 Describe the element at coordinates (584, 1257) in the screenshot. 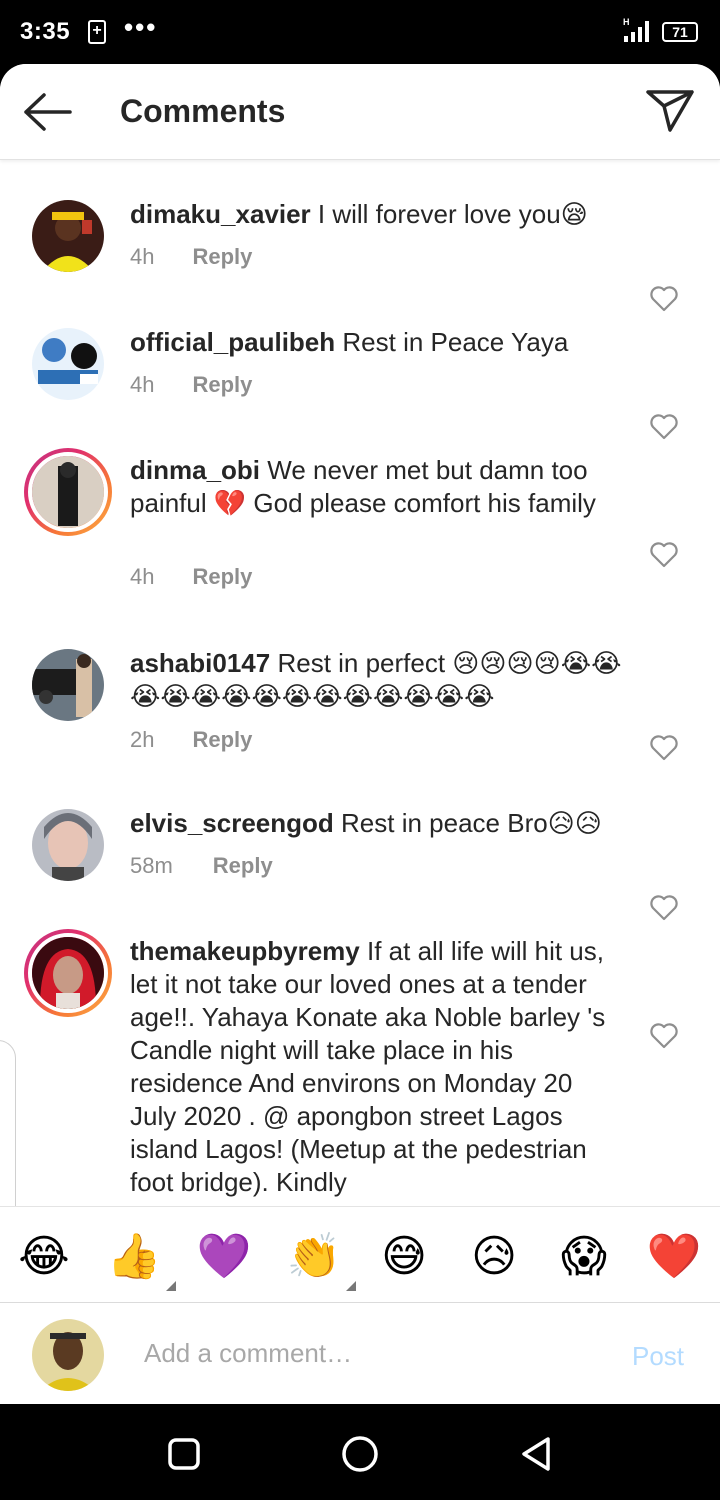

I see `screaming-emoji-button: 😱` at that location.